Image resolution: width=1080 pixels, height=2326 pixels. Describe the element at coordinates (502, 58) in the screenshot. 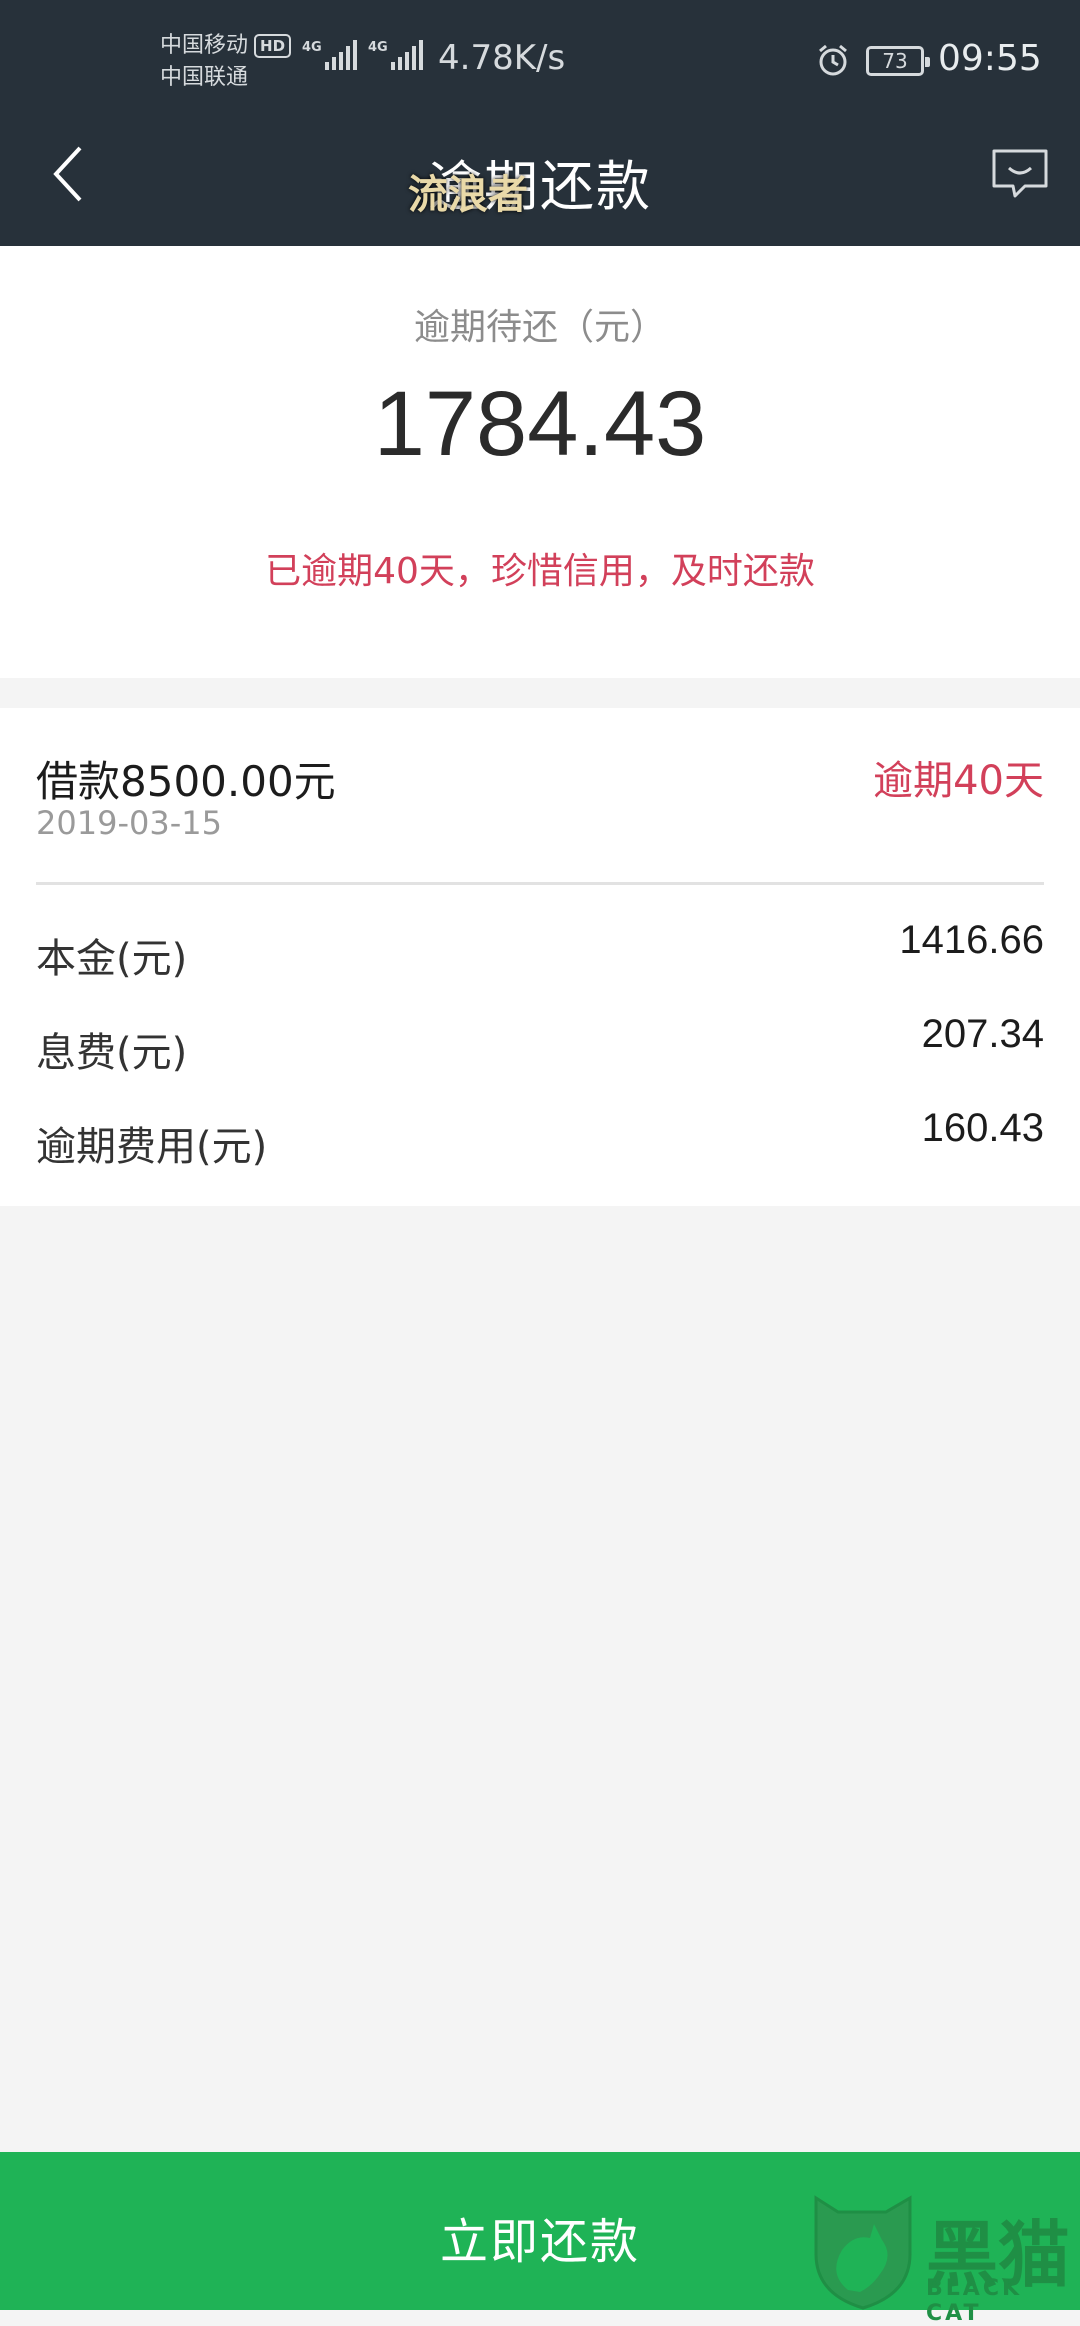

I see `network-speed: 4.78K/s` at that location.